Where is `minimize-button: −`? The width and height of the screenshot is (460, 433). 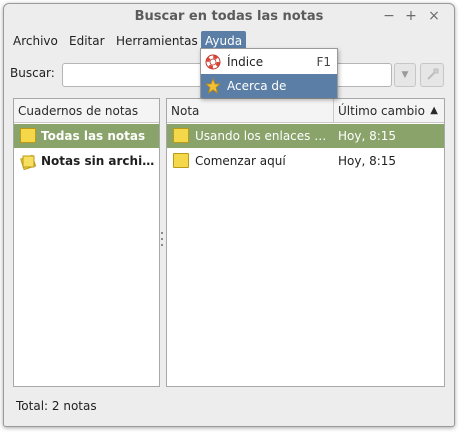 minimize-button: − is located at coordinates (389, 16).